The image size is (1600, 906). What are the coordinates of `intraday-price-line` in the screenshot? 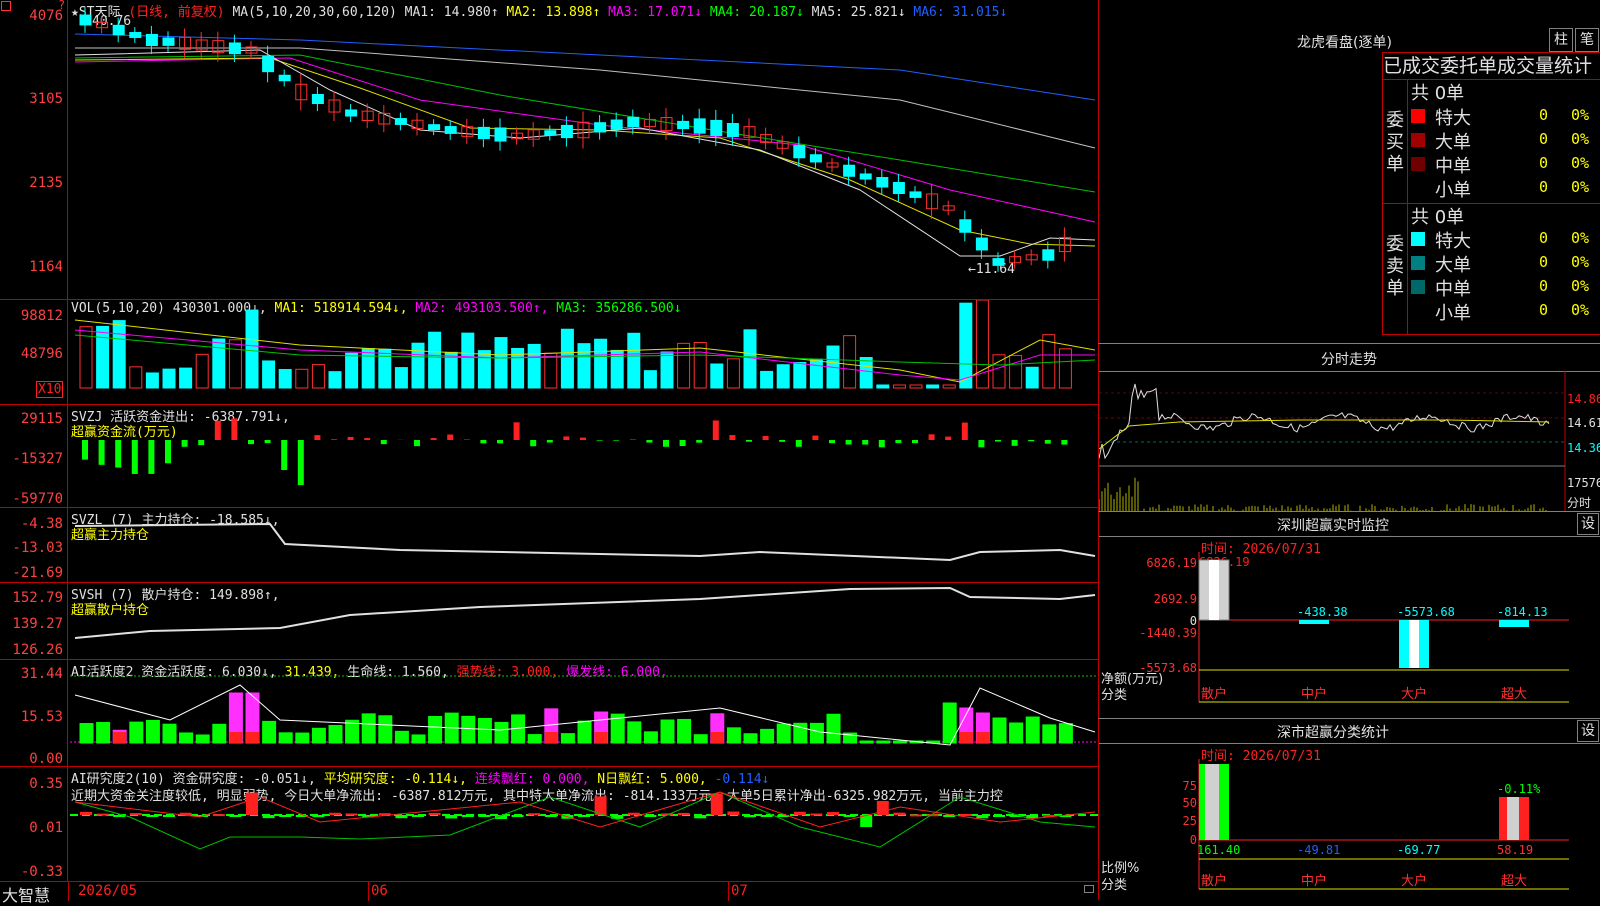 It's located at (1324, 421).